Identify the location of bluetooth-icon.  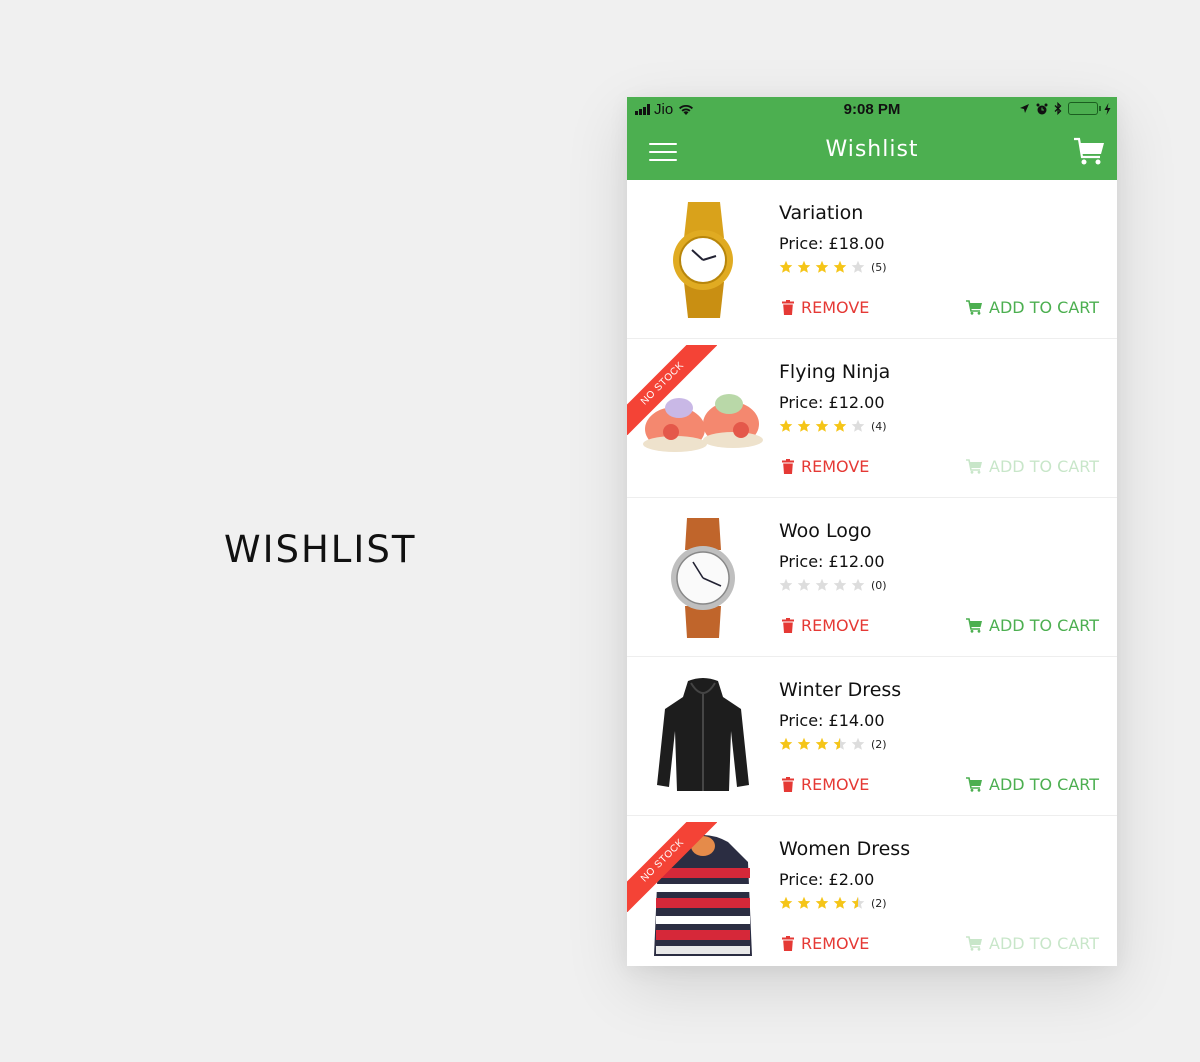
(1058, 108).